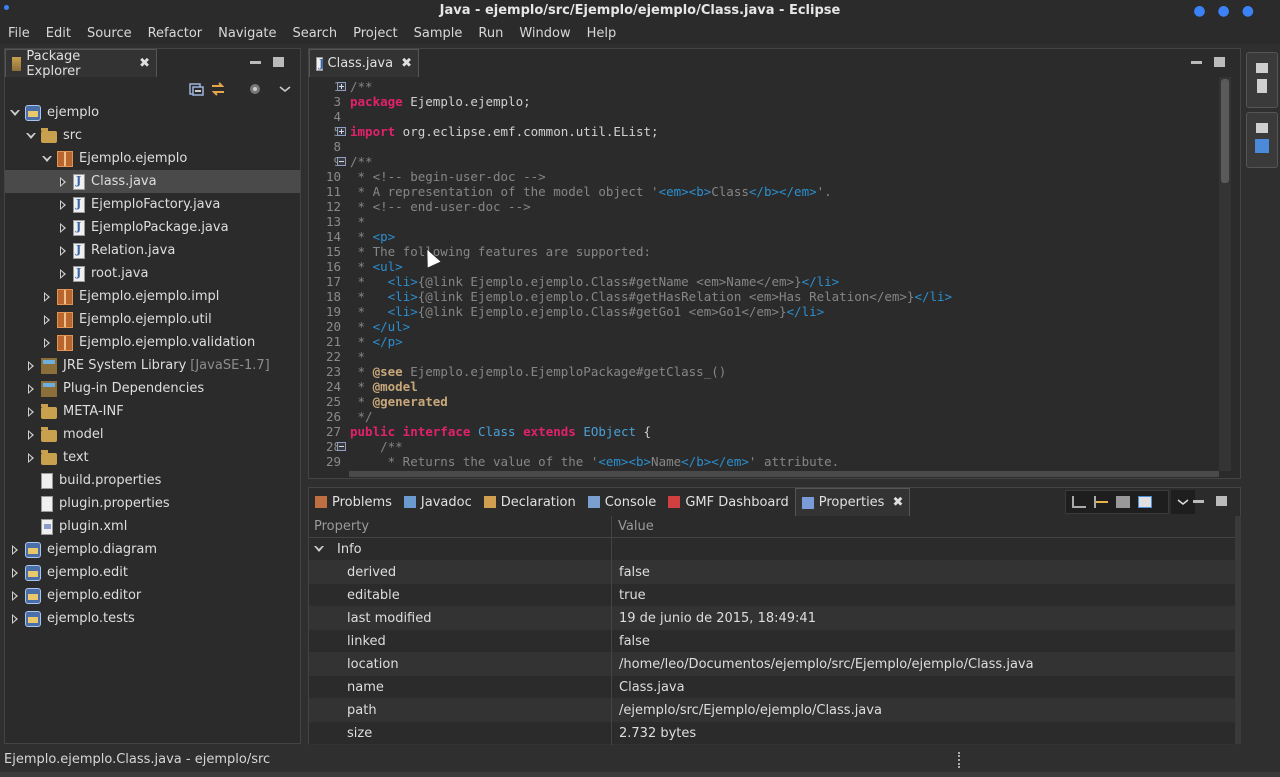 Image resolution: width=1280 pixels, height=777 pixels. What do you see at coordinates (438, 33) in the screenshot?
I see `menu-sample: Sample` at bounding box center [438, 33].